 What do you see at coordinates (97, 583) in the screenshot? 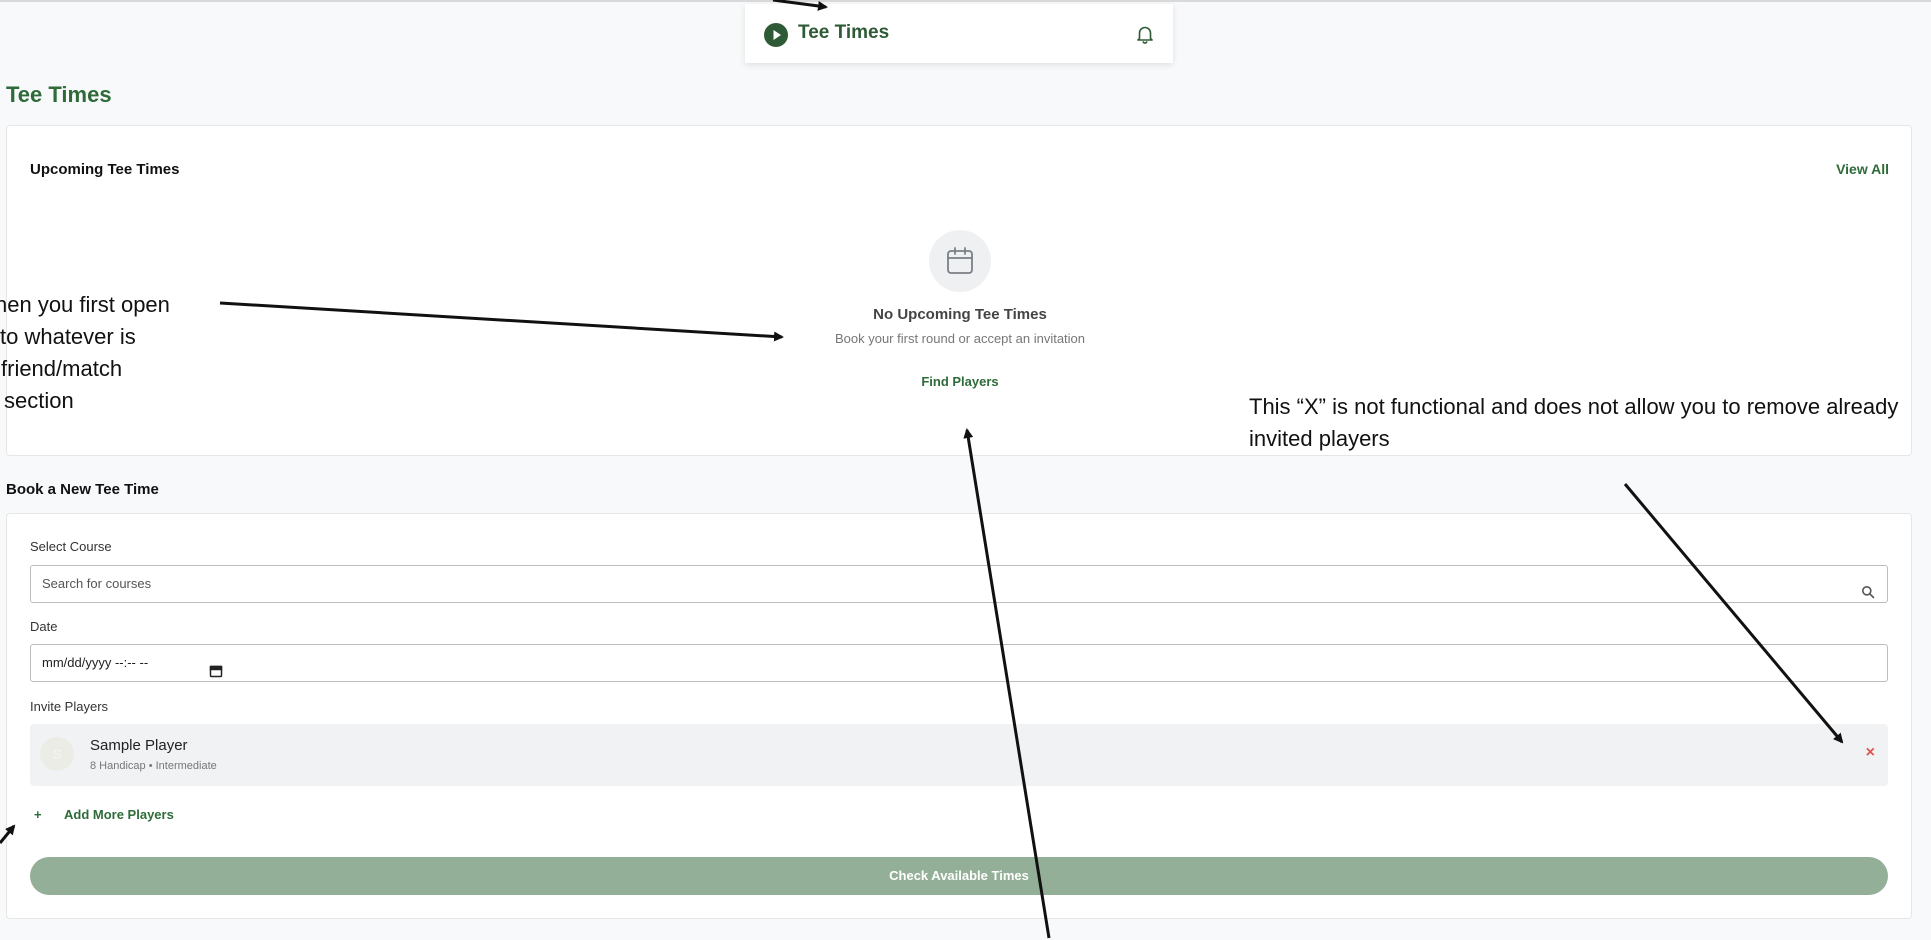
I see `course-search-placeholder: Search for courses` at bounding box center [97, 583].